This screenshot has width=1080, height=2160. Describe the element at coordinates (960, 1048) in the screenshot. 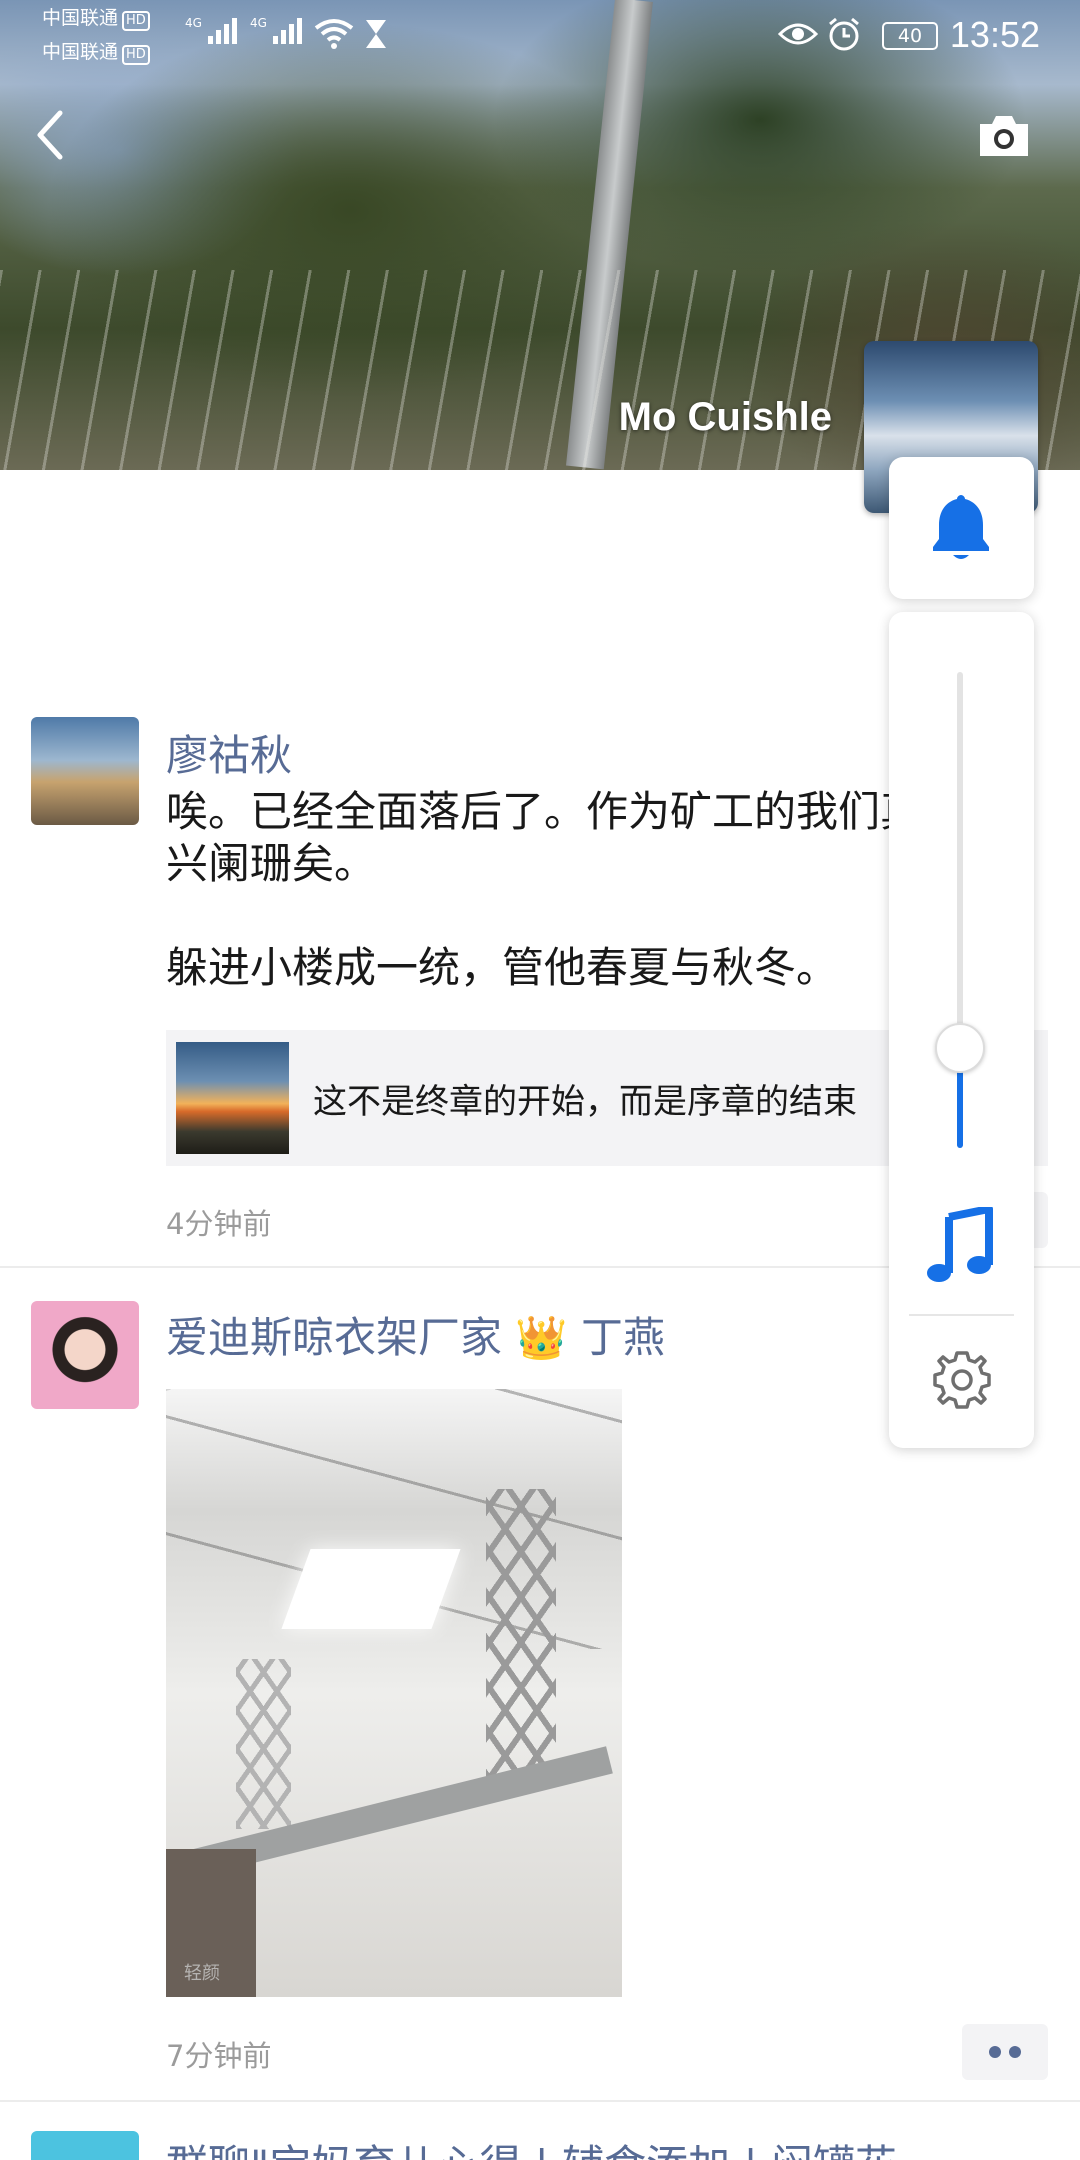

I see `volume-slider-thumb` at that location.